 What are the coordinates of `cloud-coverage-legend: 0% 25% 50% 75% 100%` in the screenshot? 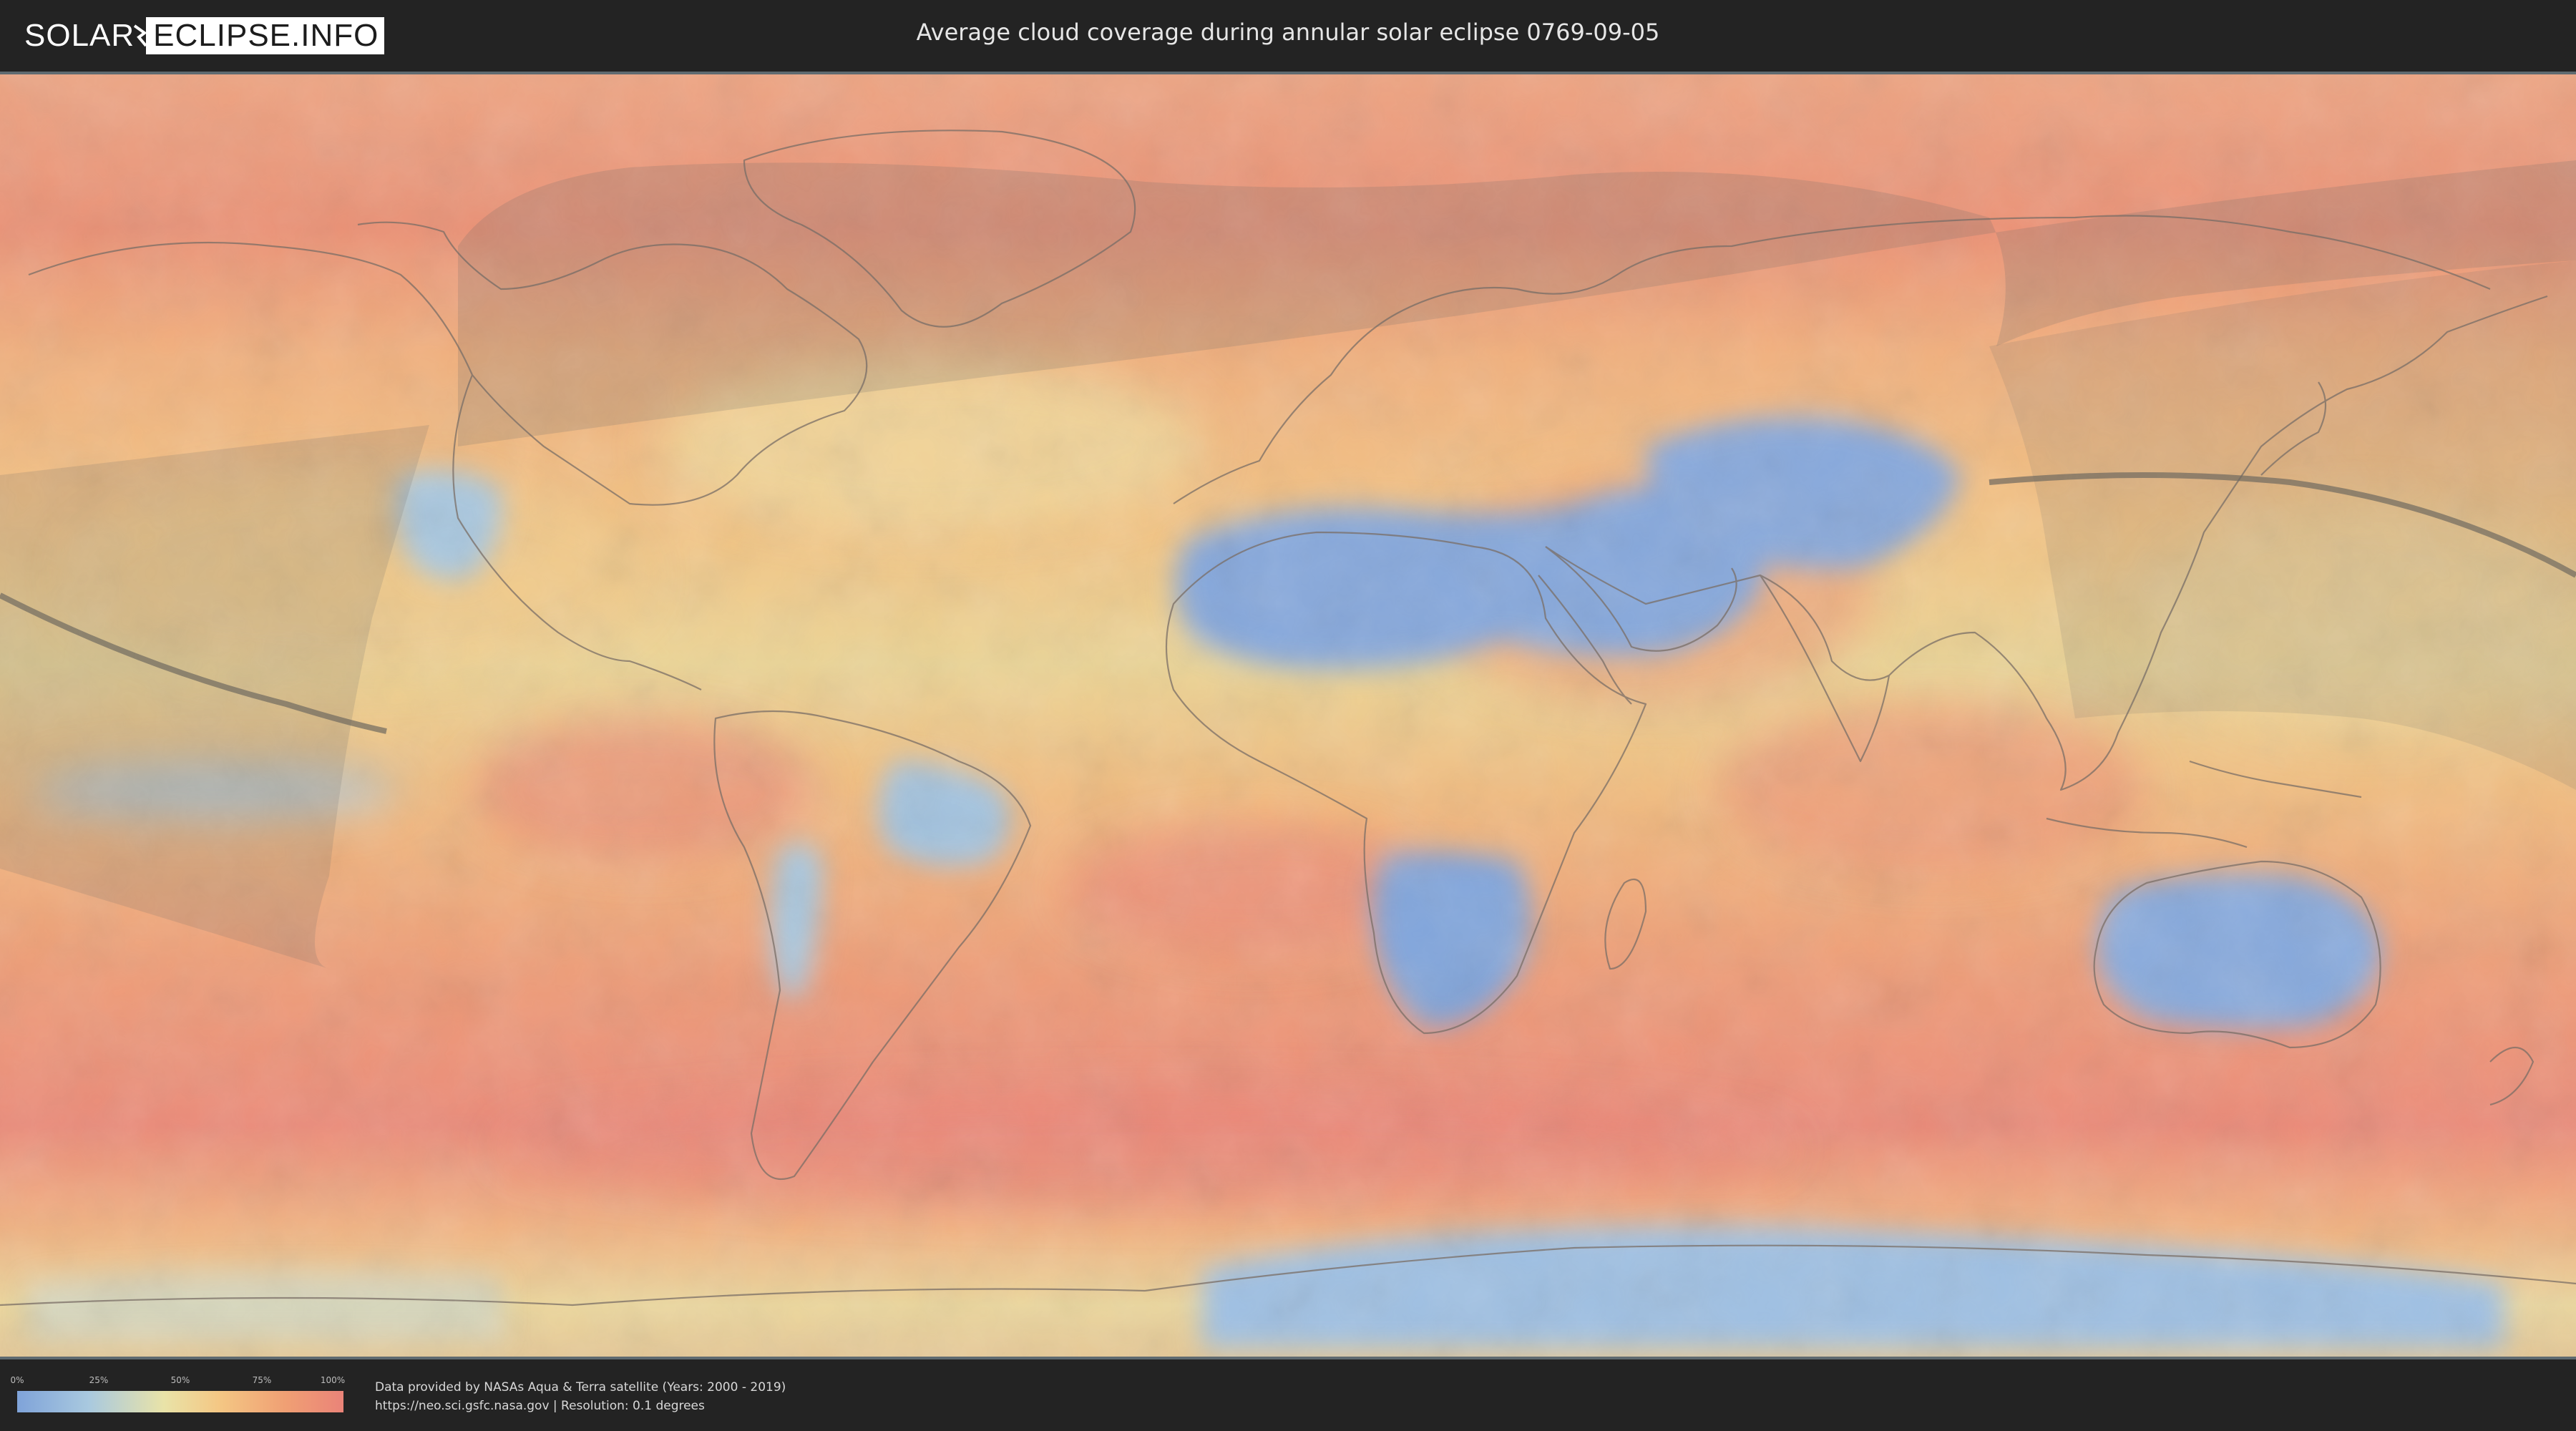 It's located at (178, 1395).